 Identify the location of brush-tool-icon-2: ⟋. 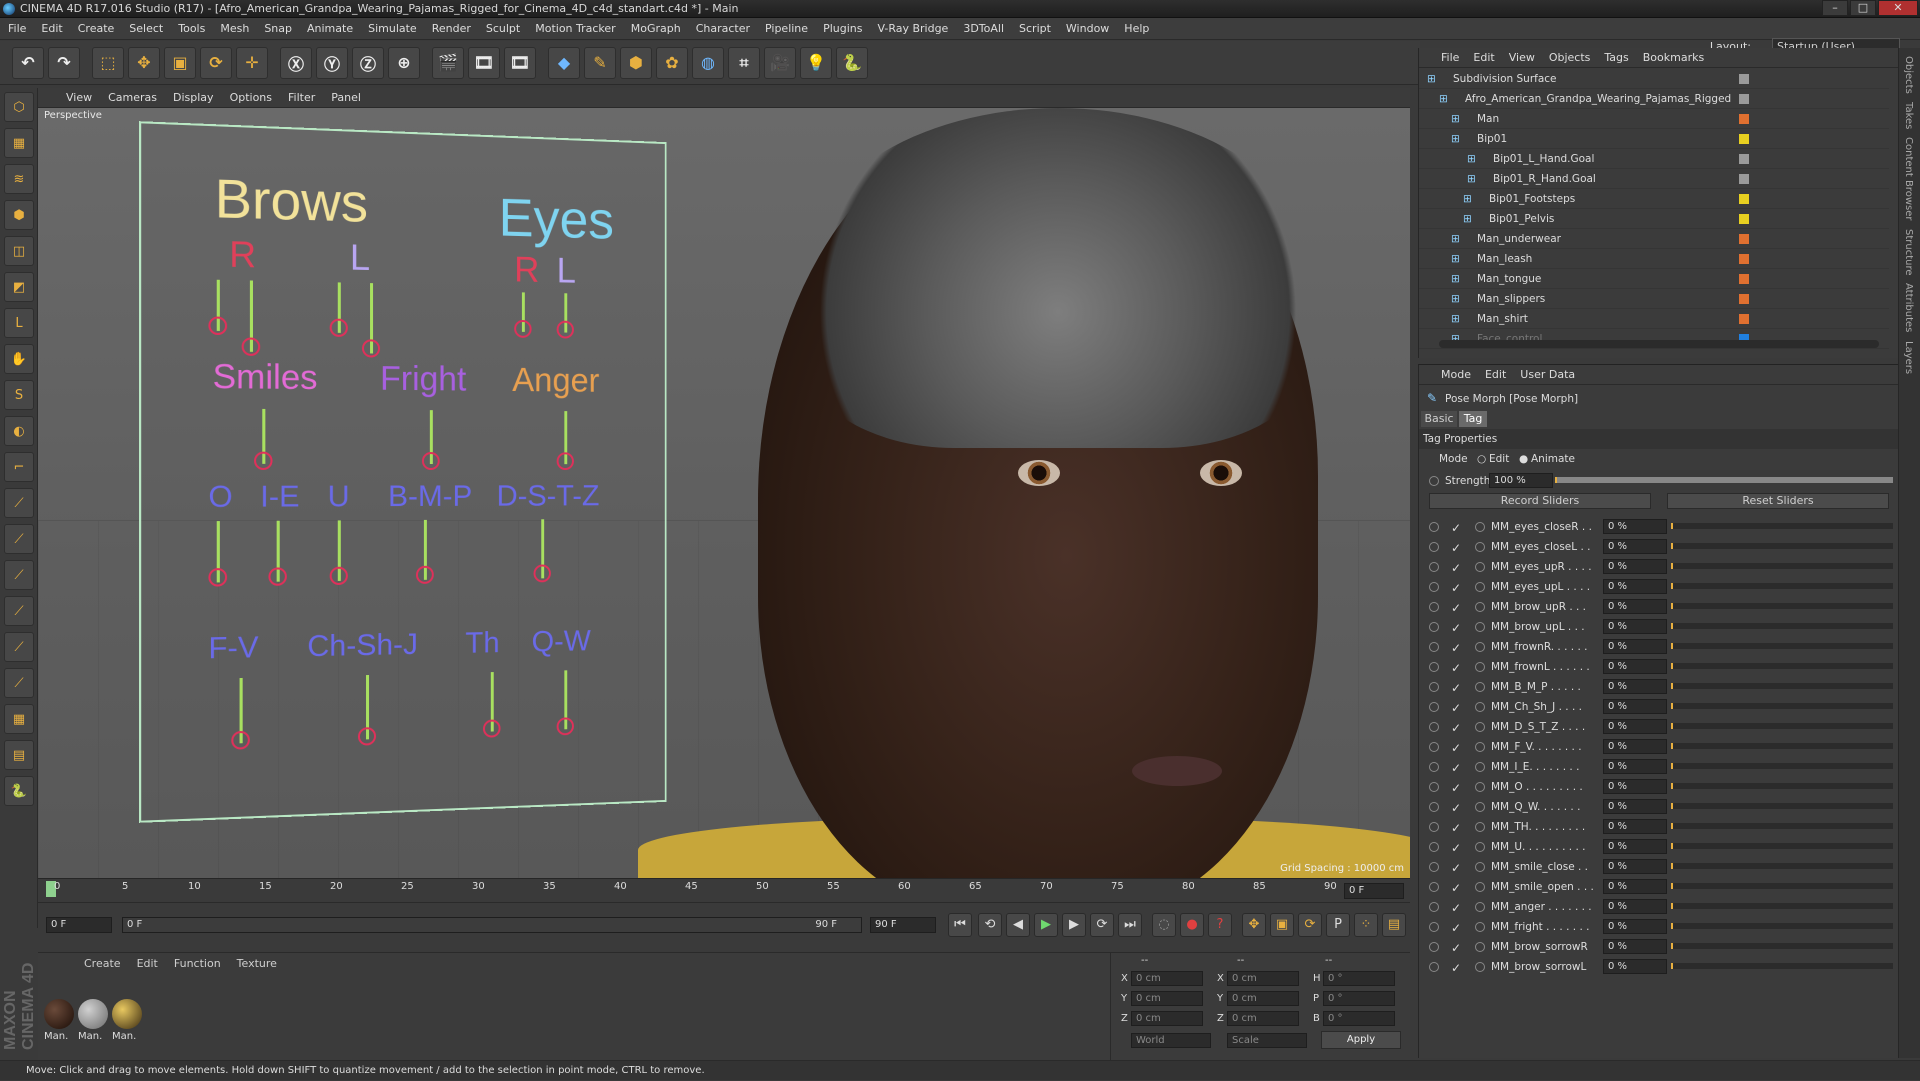
(19, 539).